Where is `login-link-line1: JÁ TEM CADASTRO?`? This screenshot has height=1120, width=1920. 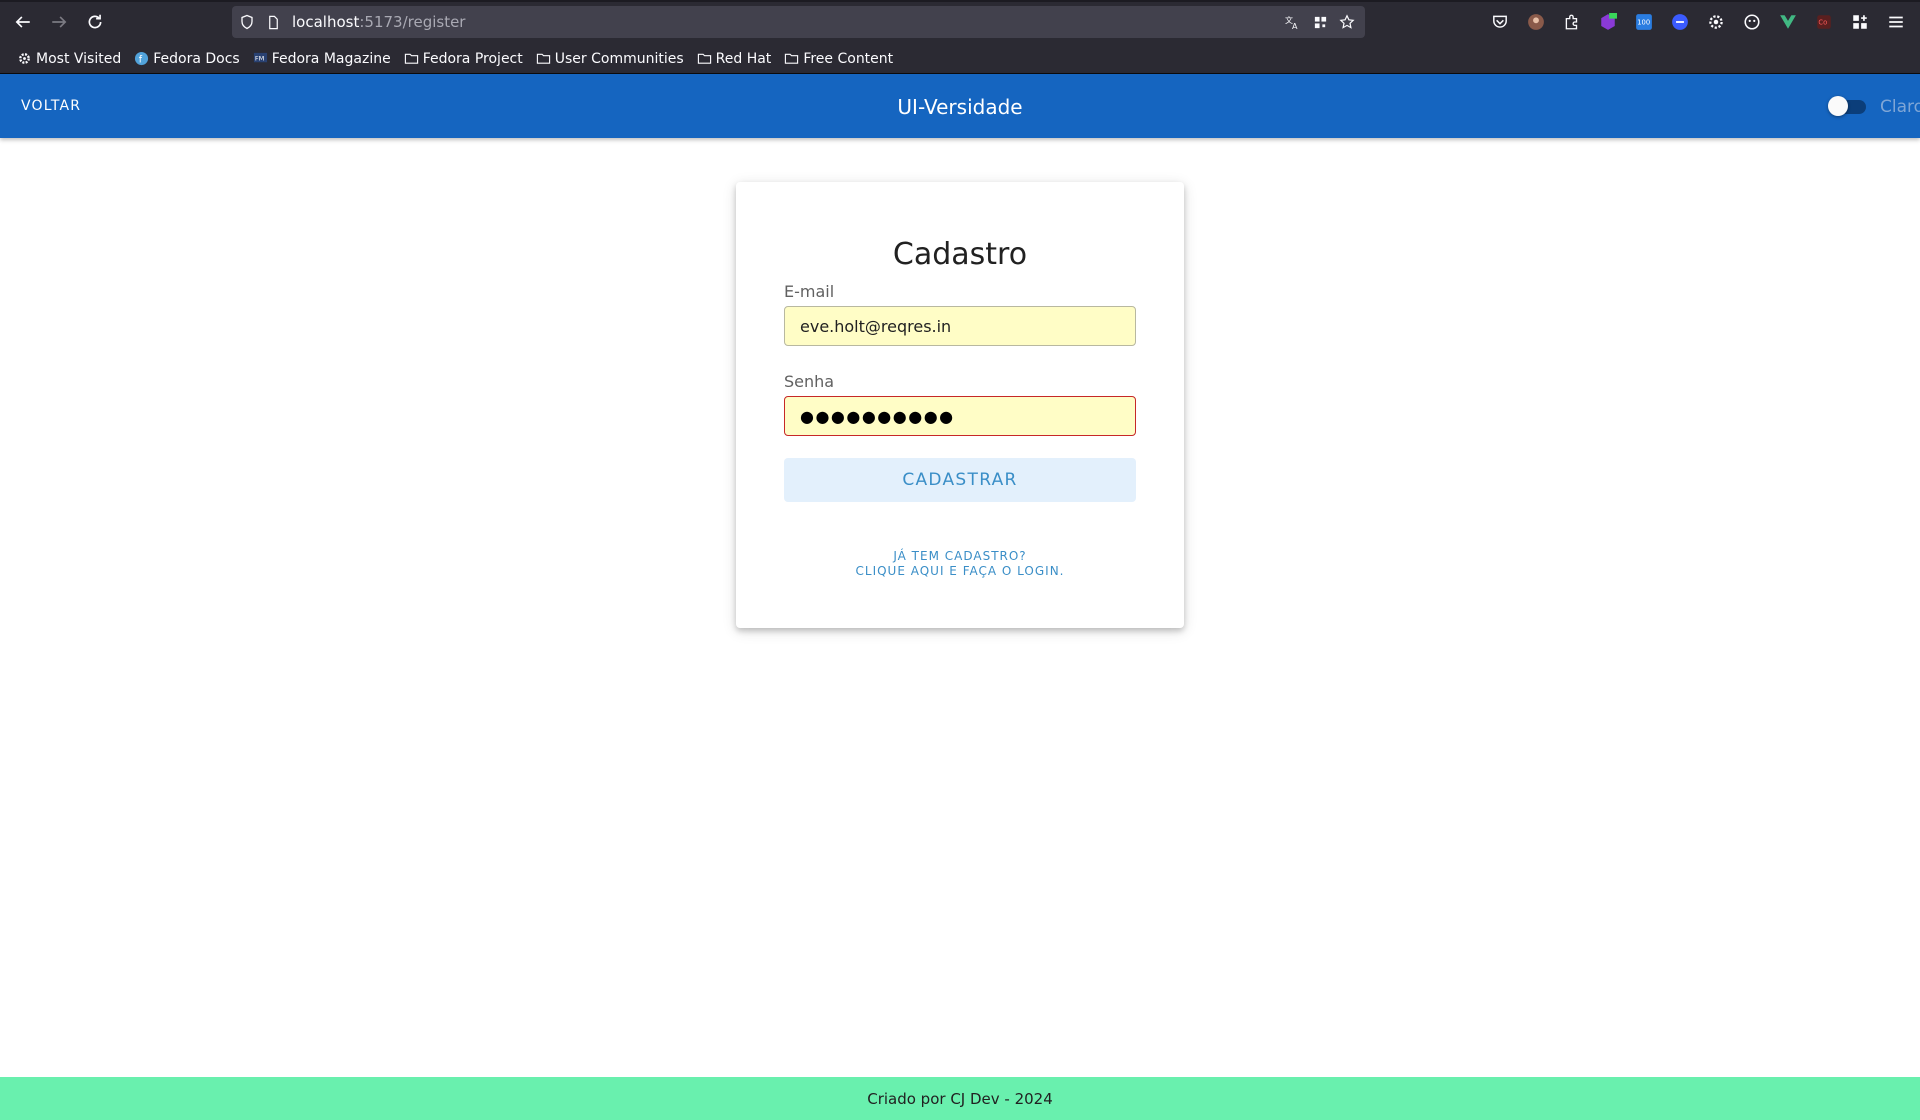
login-link-line1: JÁ TEM CADASTRO? is located at coordinates (960, 556).